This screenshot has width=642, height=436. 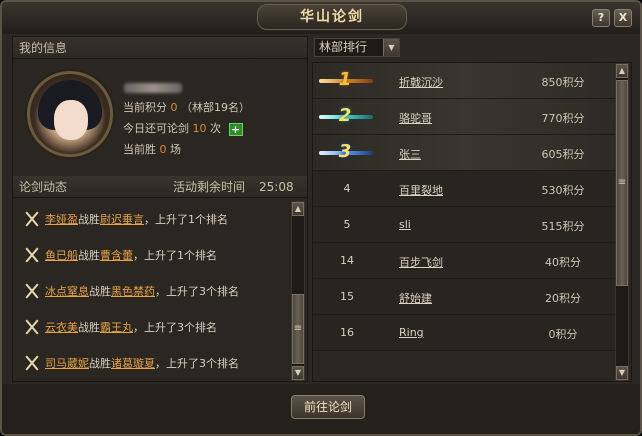 I want to click on rank-number: 16, so click(x=347, y=332).